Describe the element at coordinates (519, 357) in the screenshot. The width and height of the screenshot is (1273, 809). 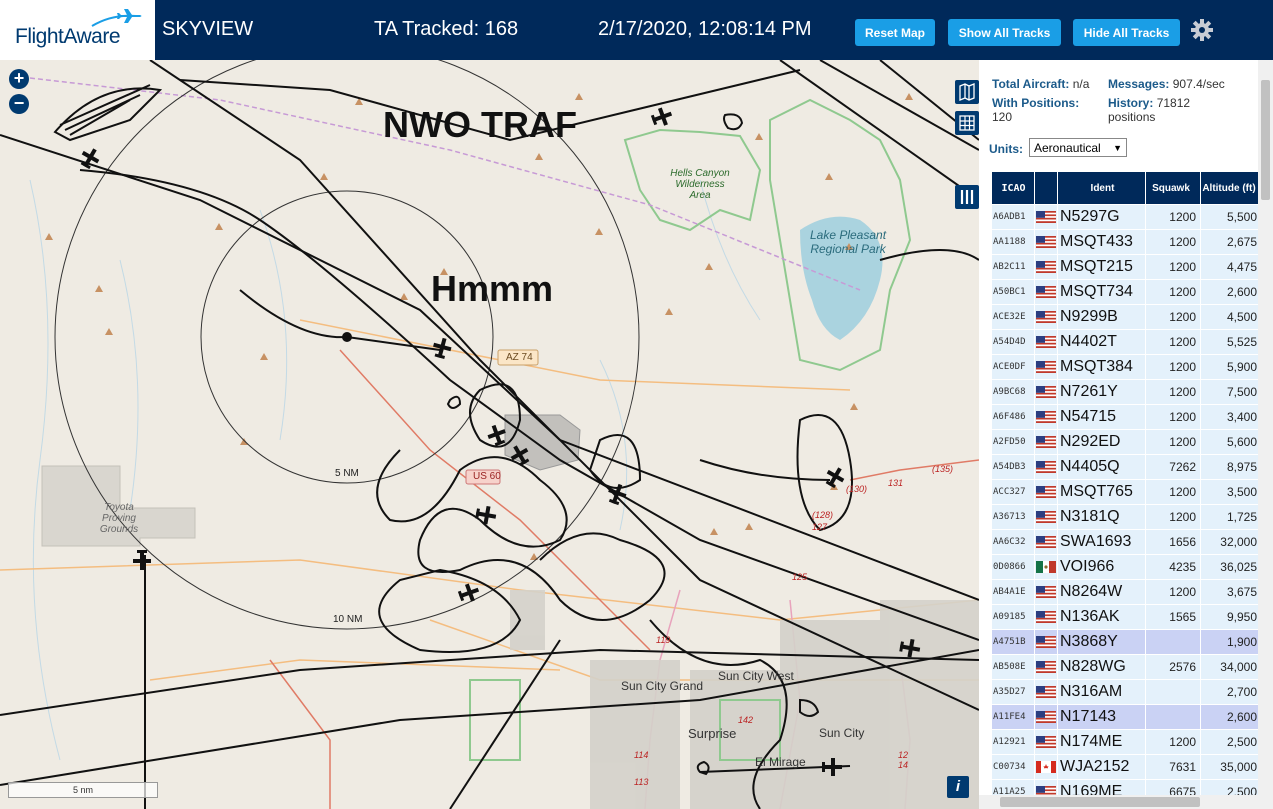
I see `road-shield-az74: AZ 74` at that location.